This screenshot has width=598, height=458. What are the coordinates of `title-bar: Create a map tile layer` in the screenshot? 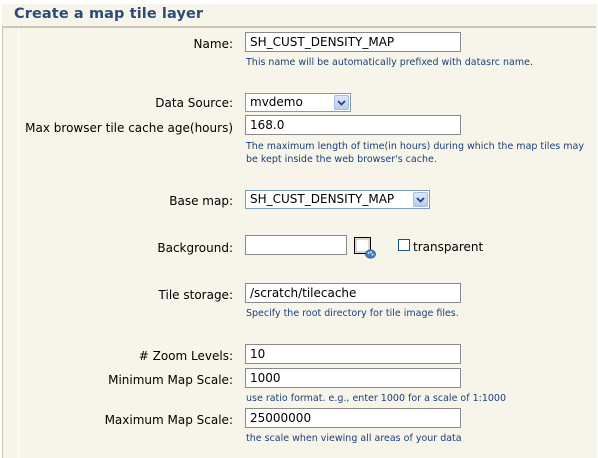 It's located at (299, 16).